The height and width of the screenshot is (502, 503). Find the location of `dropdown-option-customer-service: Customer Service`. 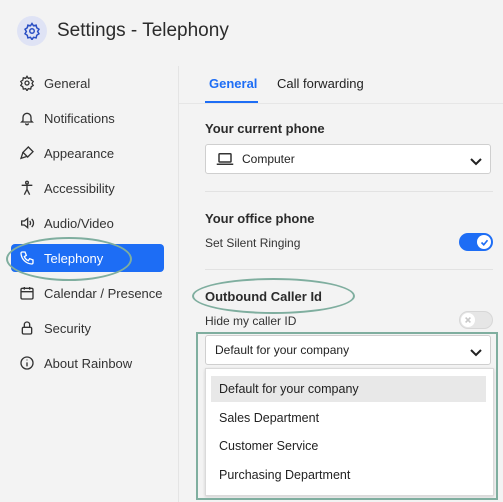

dropdown-option-customer-service: Customer Service is located at coordinates (348, 446).